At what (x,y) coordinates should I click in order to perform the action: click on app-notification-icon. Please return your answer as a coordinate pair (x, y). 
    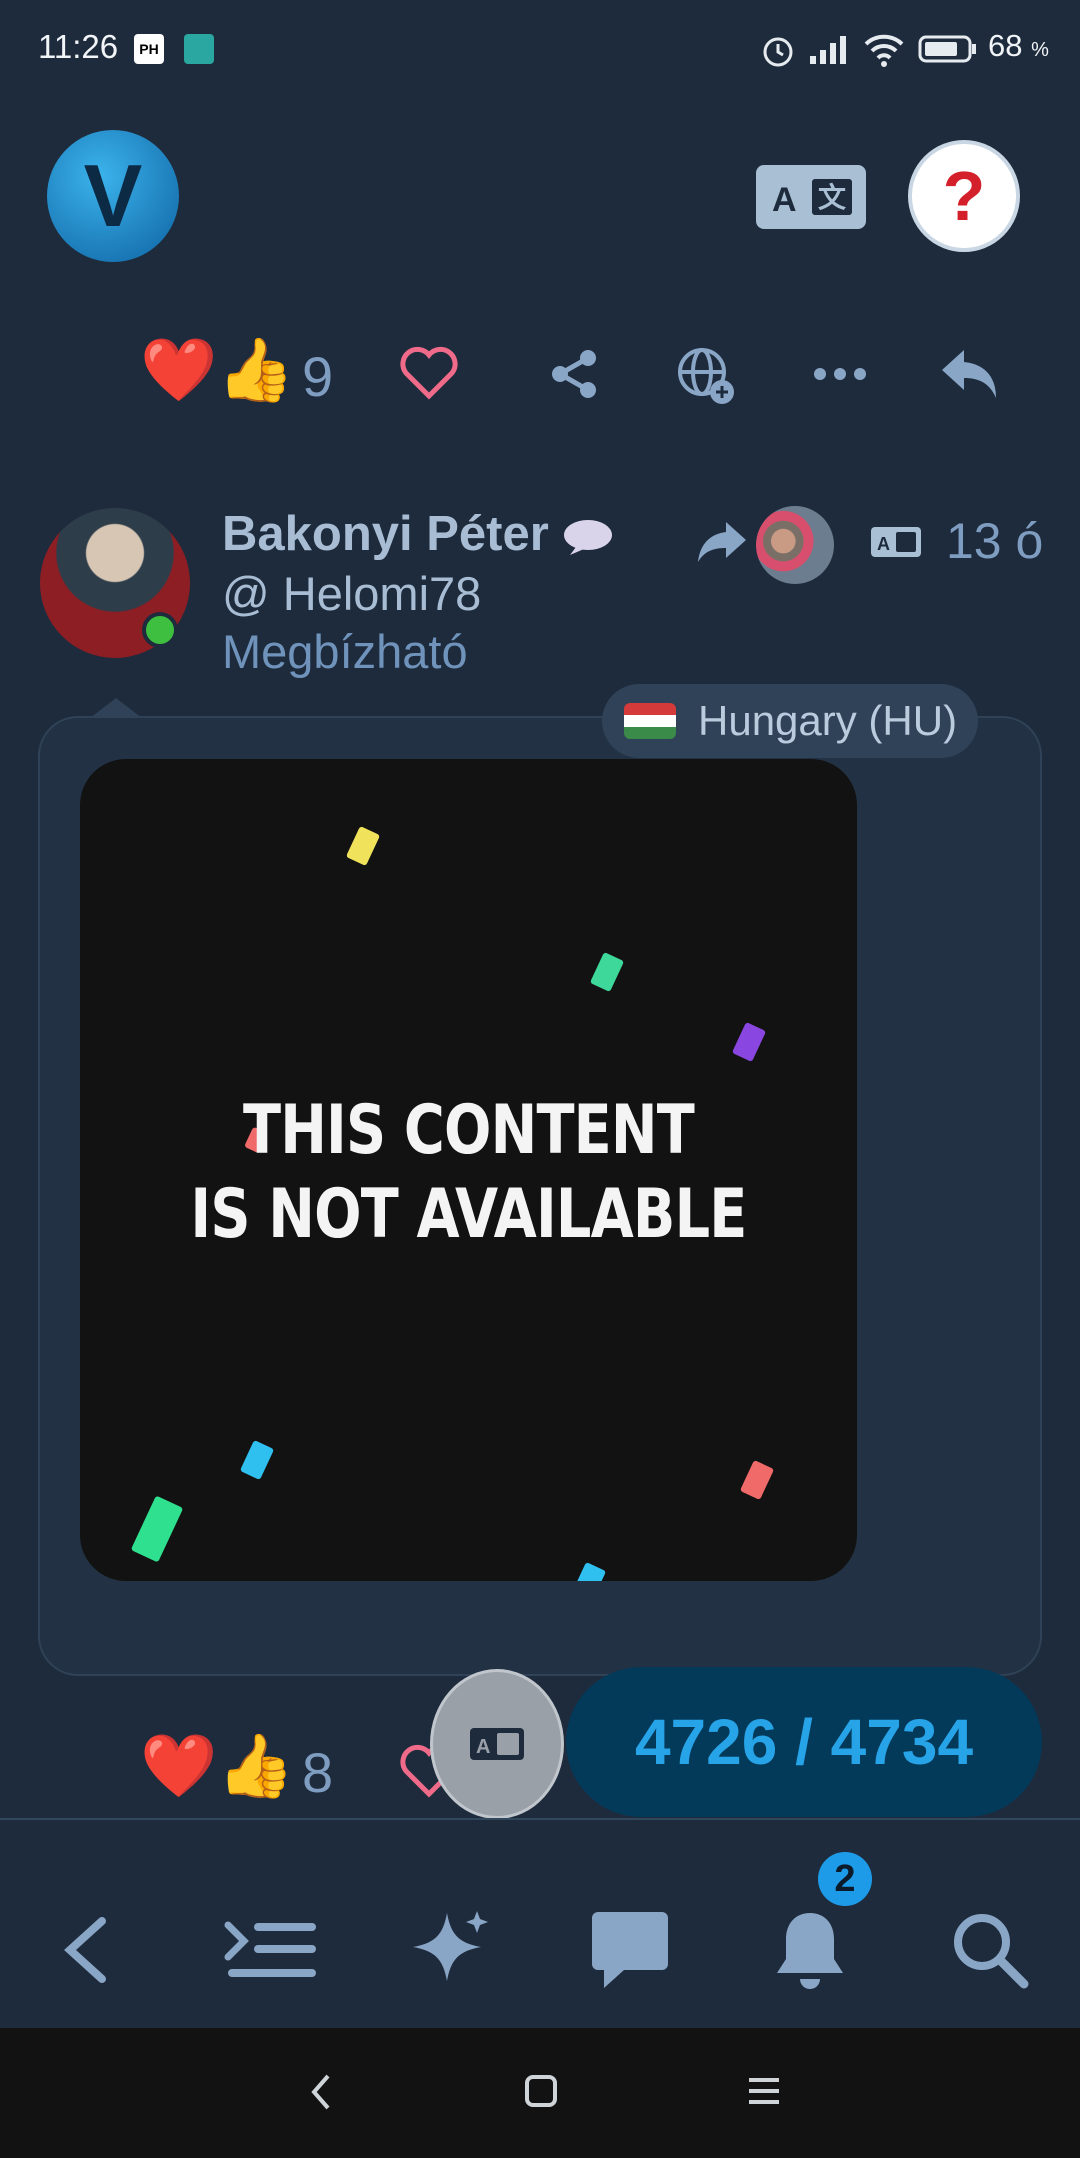
    Looking at the image, I should click on (199, 49).